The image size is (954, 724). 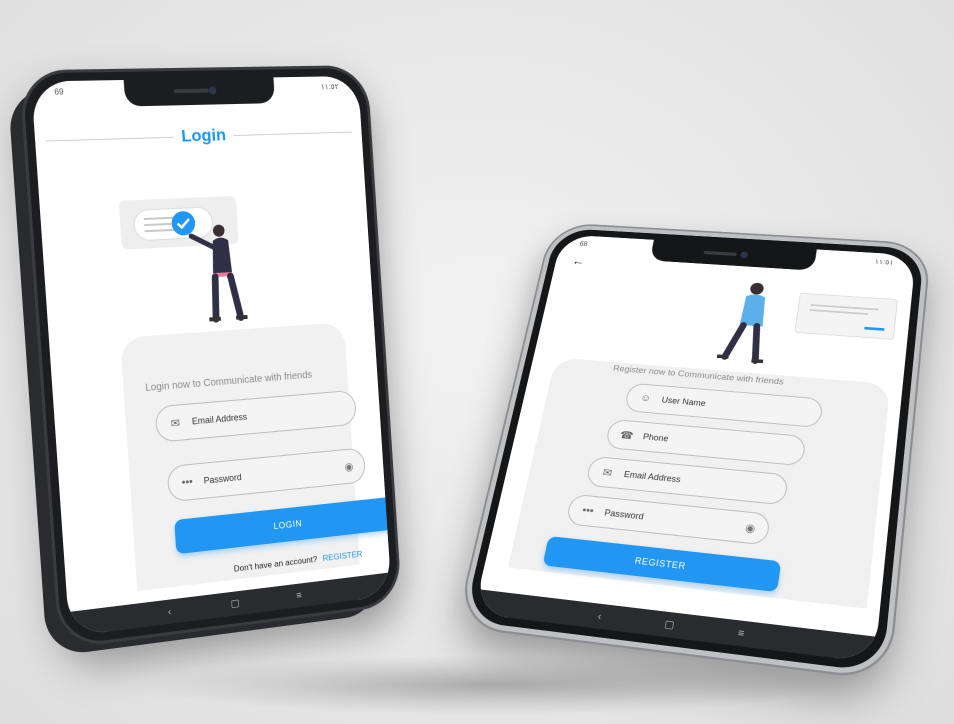 I want to click on register-illustration, so click(x=791, y=333).